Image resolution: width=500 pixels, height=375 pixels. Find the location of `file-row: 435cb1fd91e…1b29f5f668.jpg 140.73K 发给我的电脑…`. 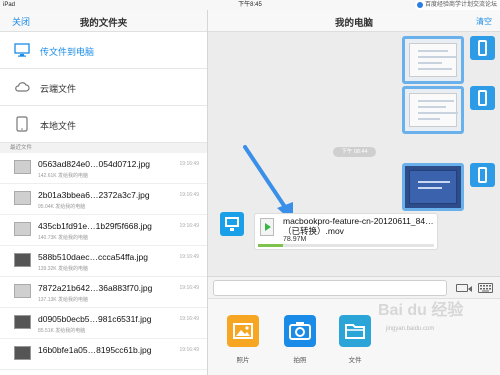

file-row: 435cb1fd91e…1b29f5f668.jpg 140.73K 发给我的电脑… is located at coordinates (103, 230).